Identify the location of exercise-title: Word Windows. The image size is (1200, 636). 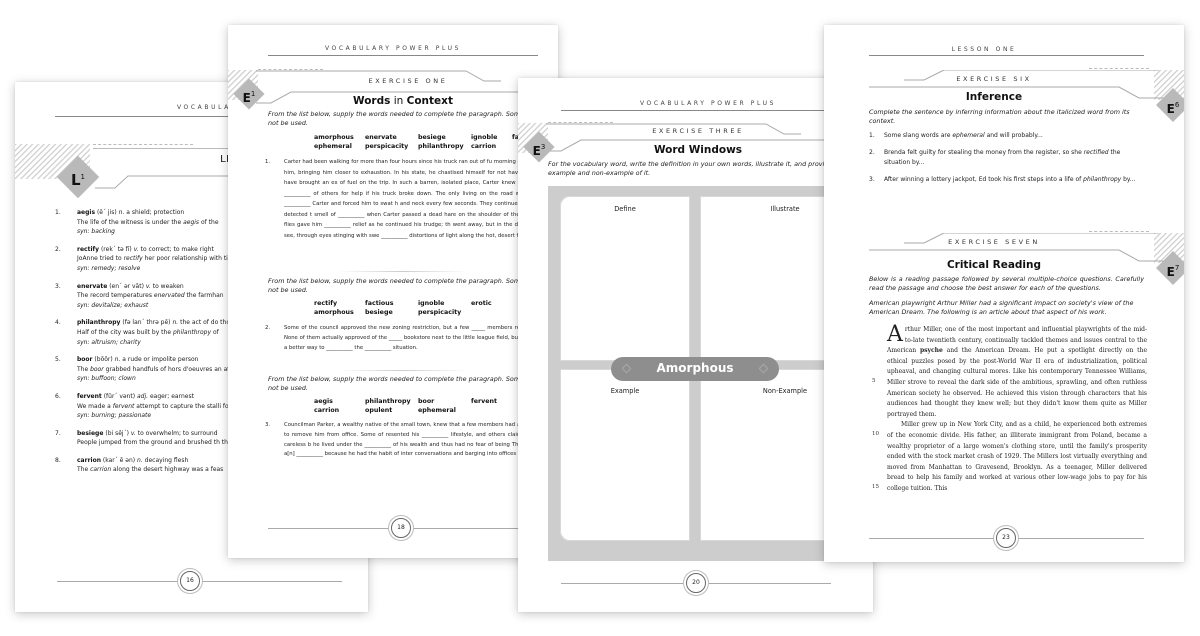
(698, 150).